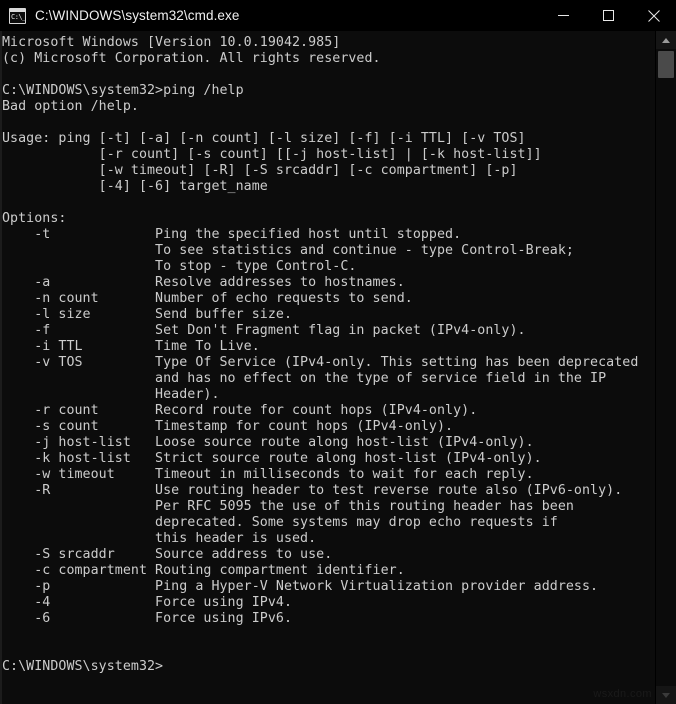 The width and height of the screenshot is (676, 704). What do you see at coordinates (338, 15) in the screenshot?
I see `title-bar: C:\_ C:\WINDOWS\system32\cmd.exe` at bounding box center [338, 15].